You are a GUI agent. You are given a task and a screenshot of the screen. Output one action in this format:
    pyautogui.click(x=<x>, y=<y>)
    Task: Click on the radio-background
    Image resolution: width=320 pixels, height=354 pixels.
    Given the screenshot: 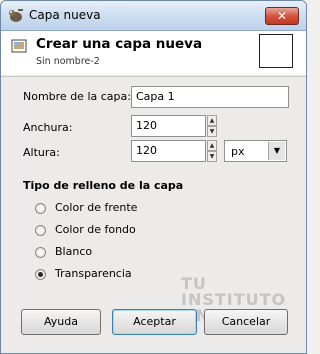 What is the action you would take?
    pyautogui.click(x=40, y=230)
    